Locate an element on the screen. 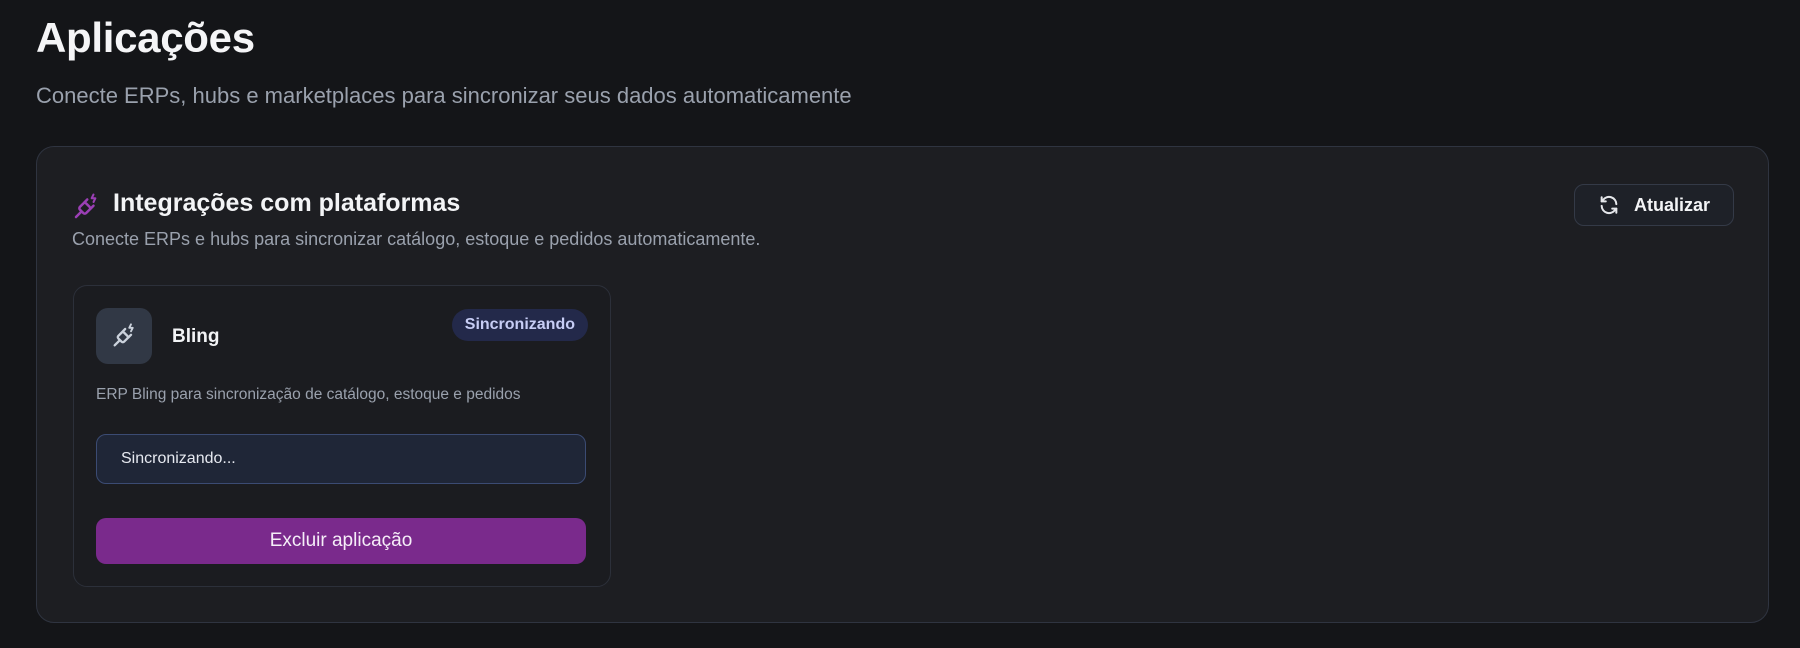 The width and height of the screenshot is (1800, 648). app-name: Bling is located at coordinates (196, 336).